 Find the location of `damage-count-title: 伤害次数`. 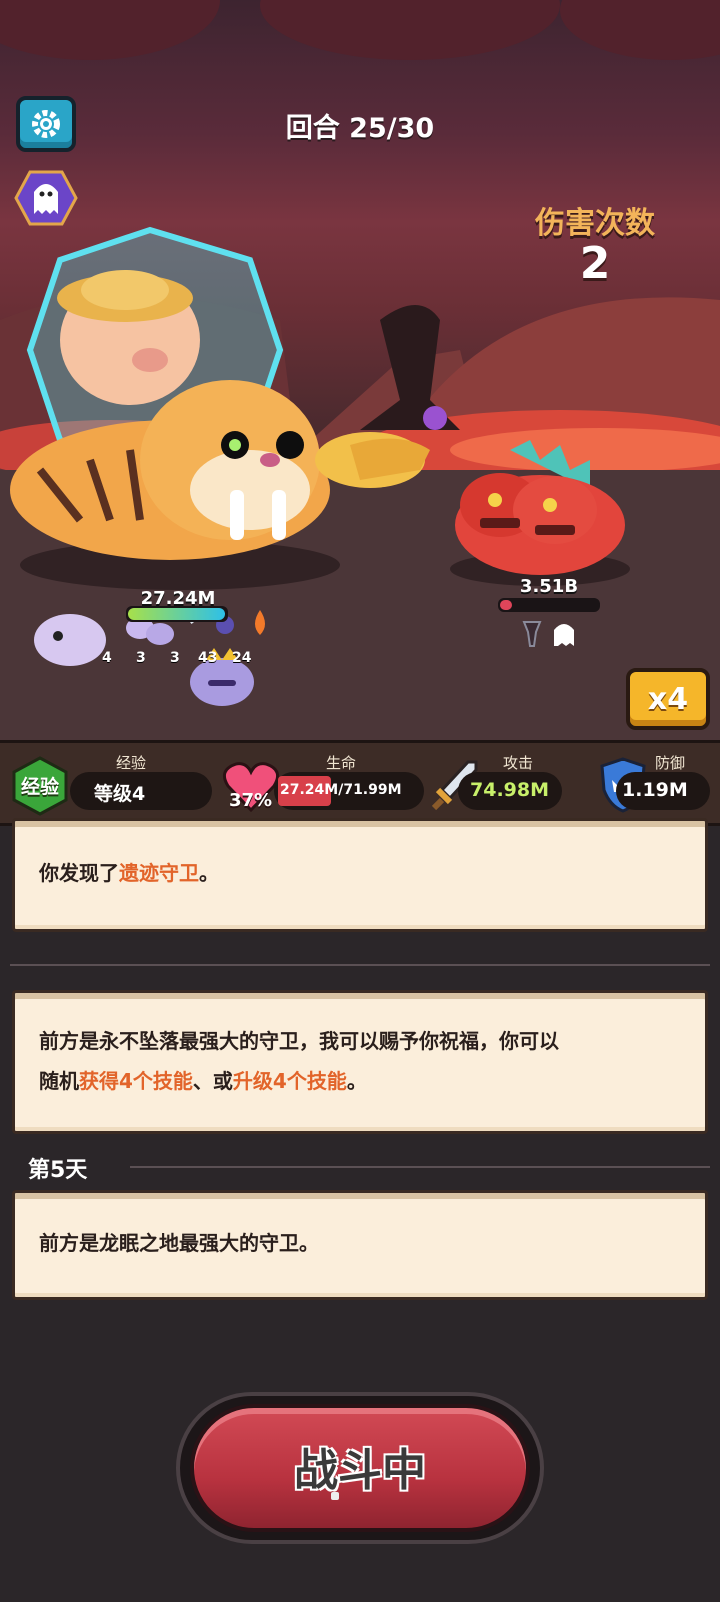

damage-count-title: 伤害次数 is located at coordinates (595, 223).